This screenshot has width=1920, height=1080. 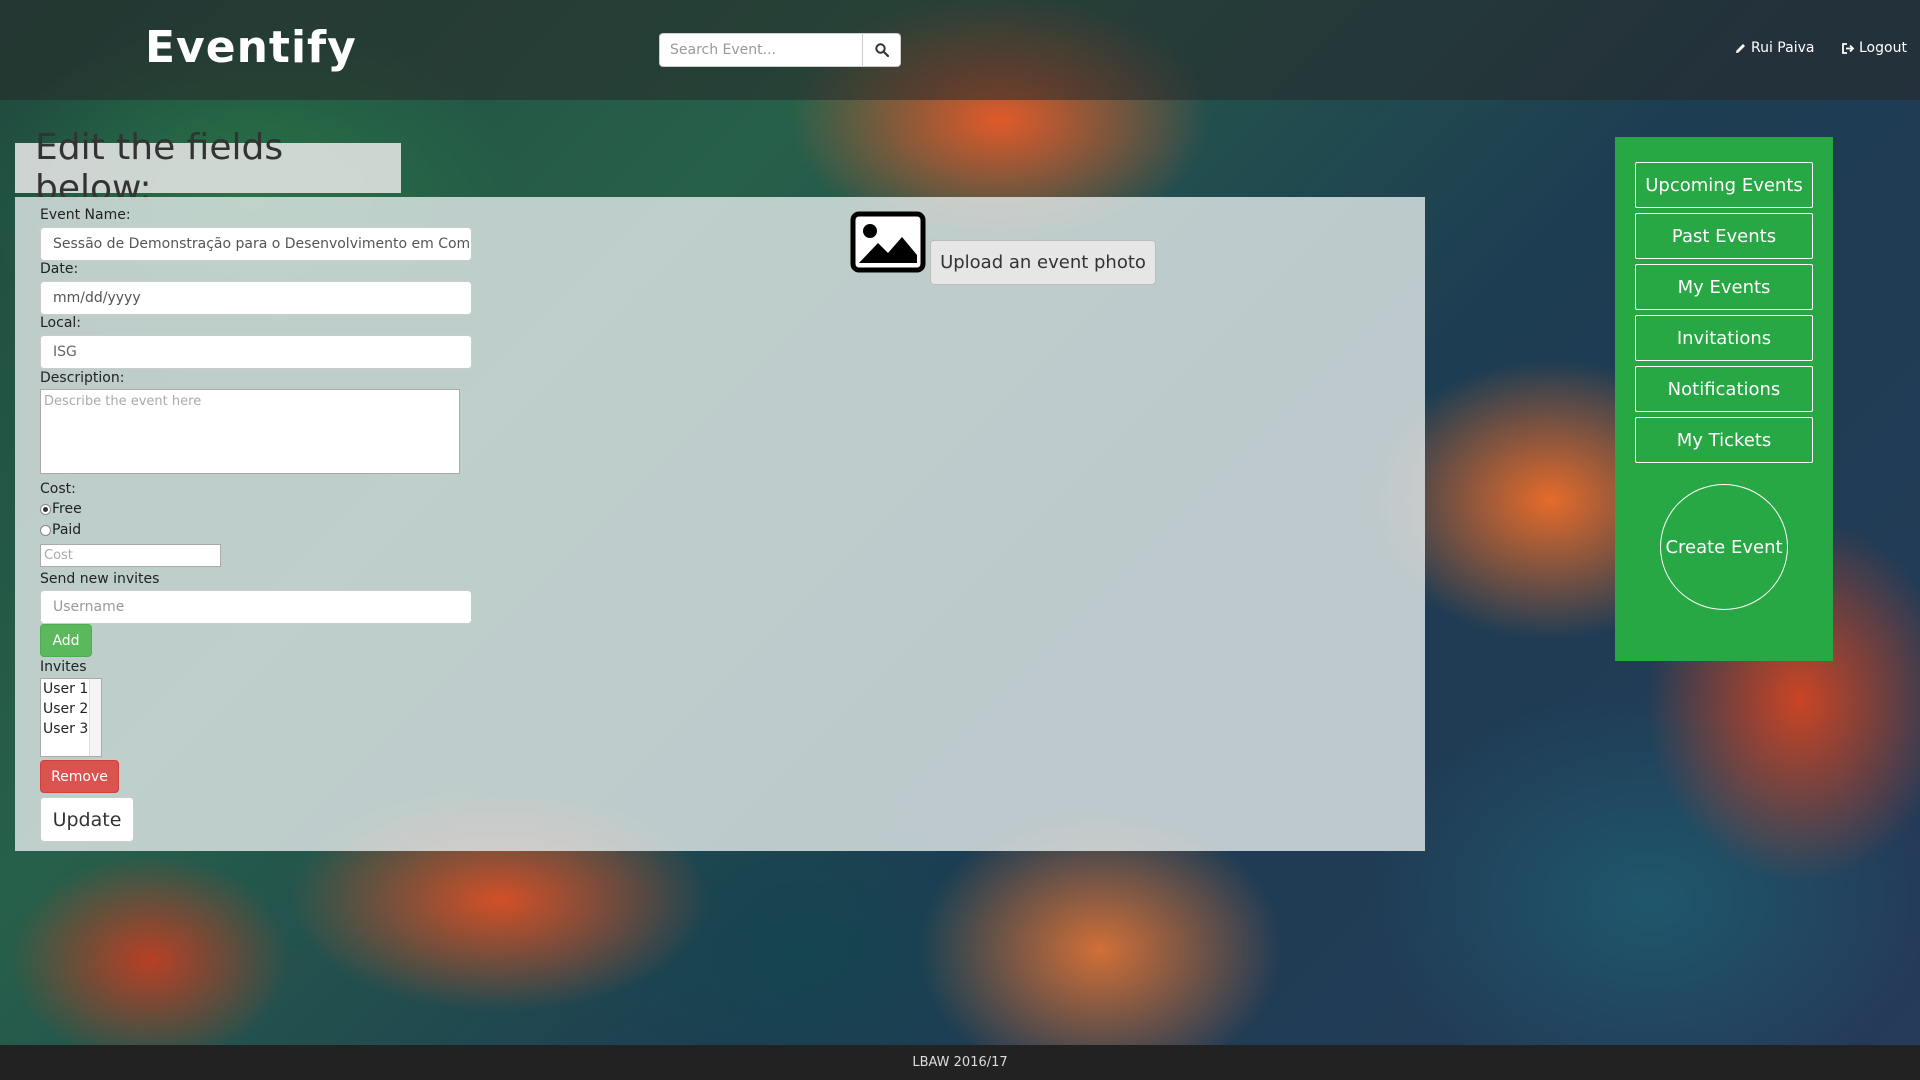 I want to click on search-bar, so click(x=780, y=50).